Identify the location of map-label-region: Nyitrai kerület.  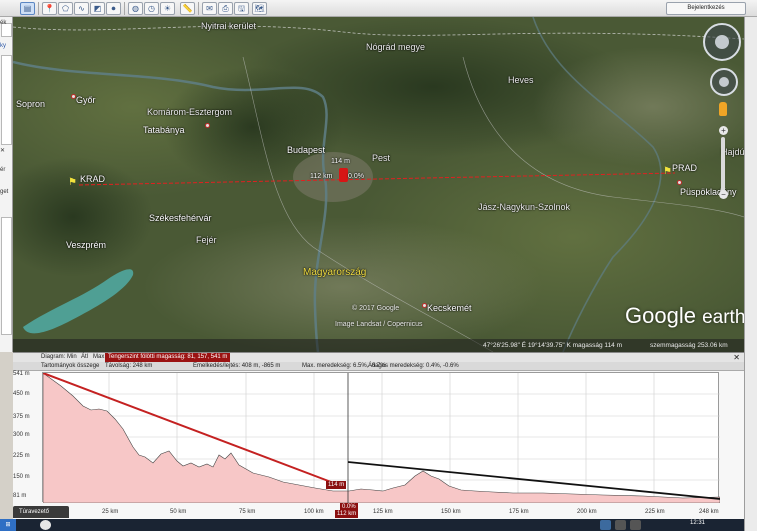
(229, 26).